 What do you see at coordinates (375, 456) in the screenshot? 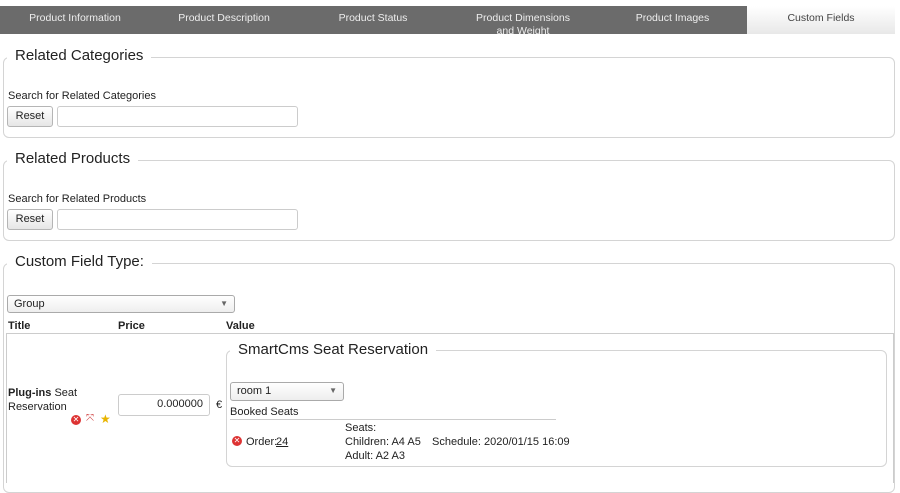
I see `adult-seats: Adult: A2 A3` at bounding box center [375, 456].